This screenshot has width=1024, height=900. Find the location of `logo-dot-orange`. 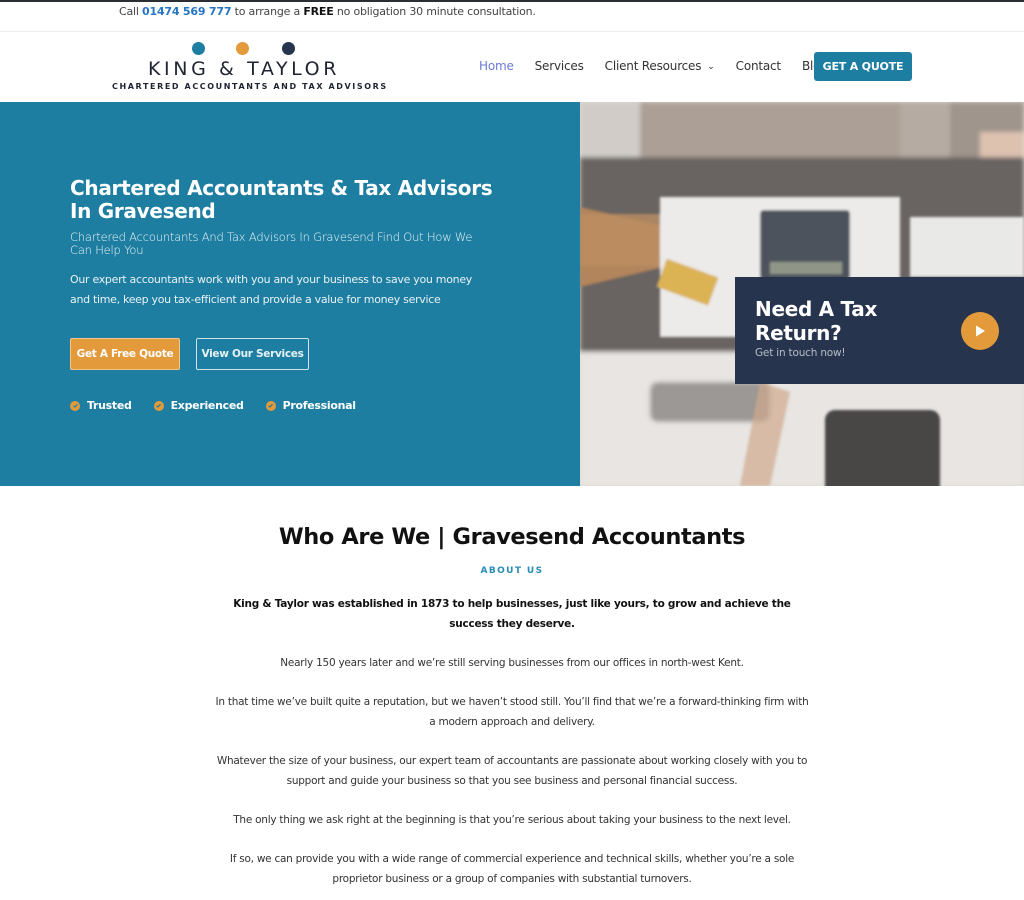

logo-dot-orange is located at coordinates (242, 48).